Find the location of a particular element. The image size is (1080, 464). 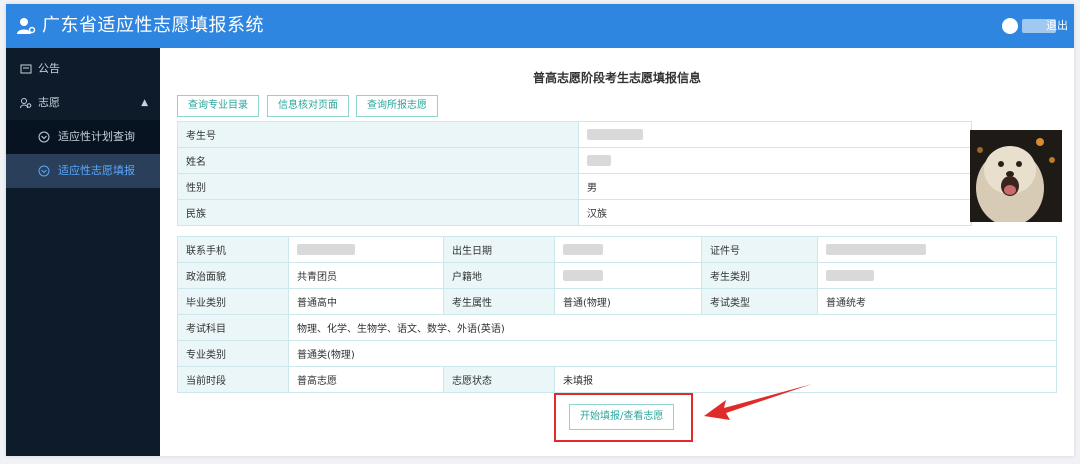

table-cell-label: 民族 is located at coordinates (378, 212).